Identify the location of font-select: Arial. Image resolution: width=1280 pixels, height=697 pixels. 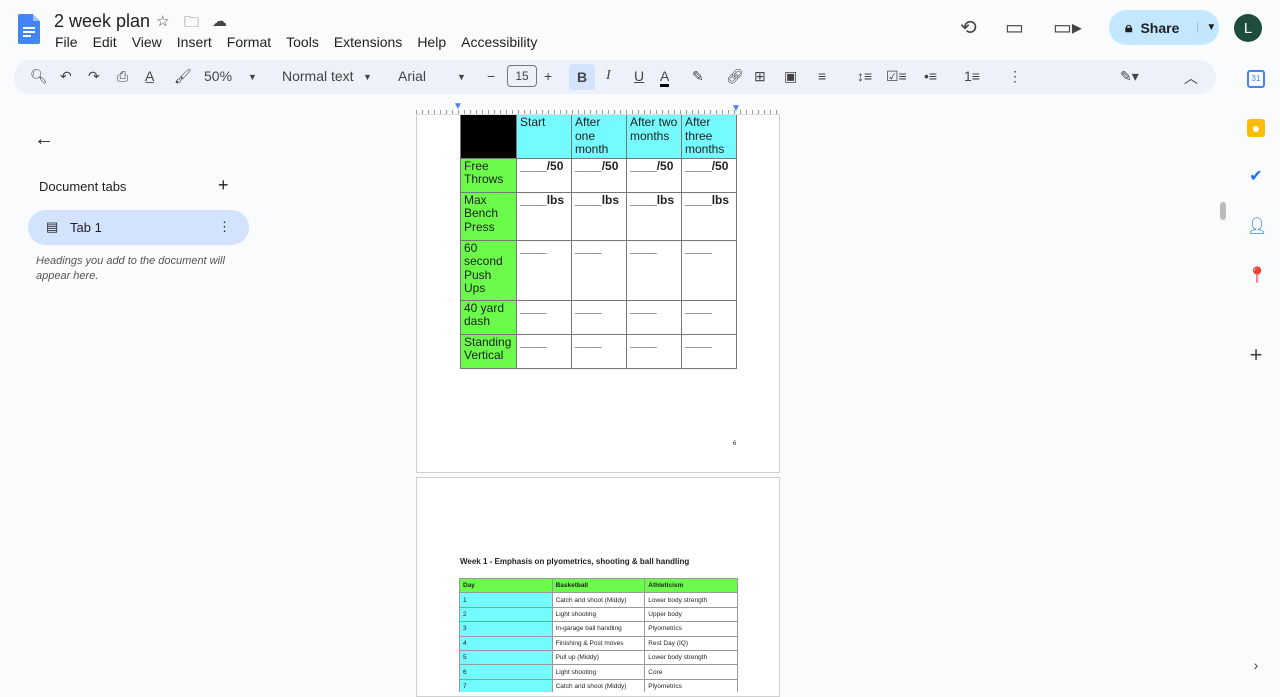
(412, 76).